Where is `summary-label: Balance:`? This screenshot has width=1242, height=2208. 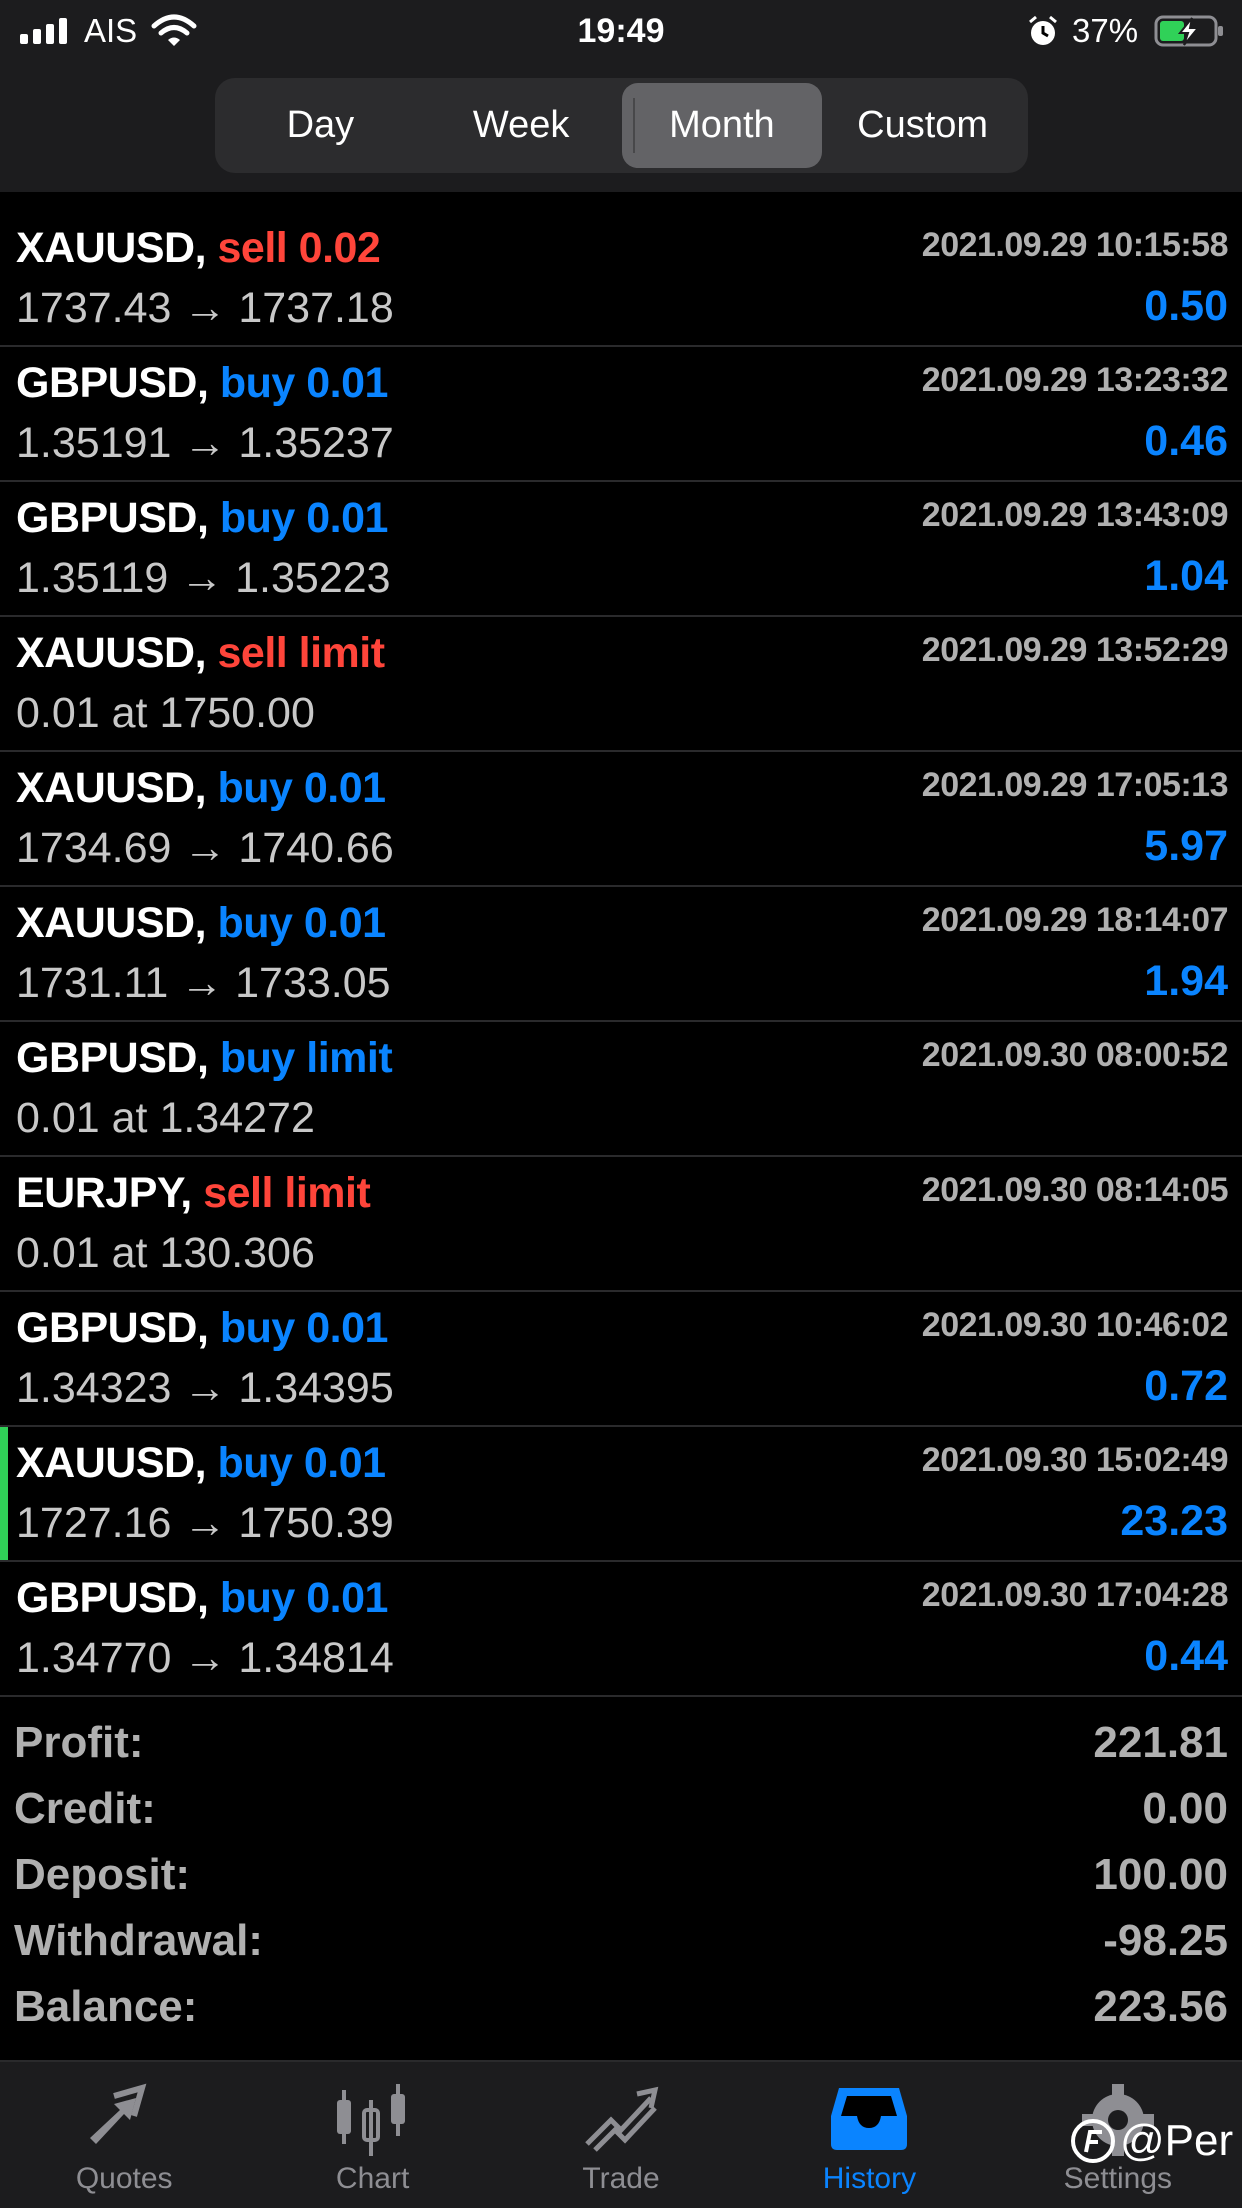
summary-label: Balance: is located at coordinates (106, 2006).